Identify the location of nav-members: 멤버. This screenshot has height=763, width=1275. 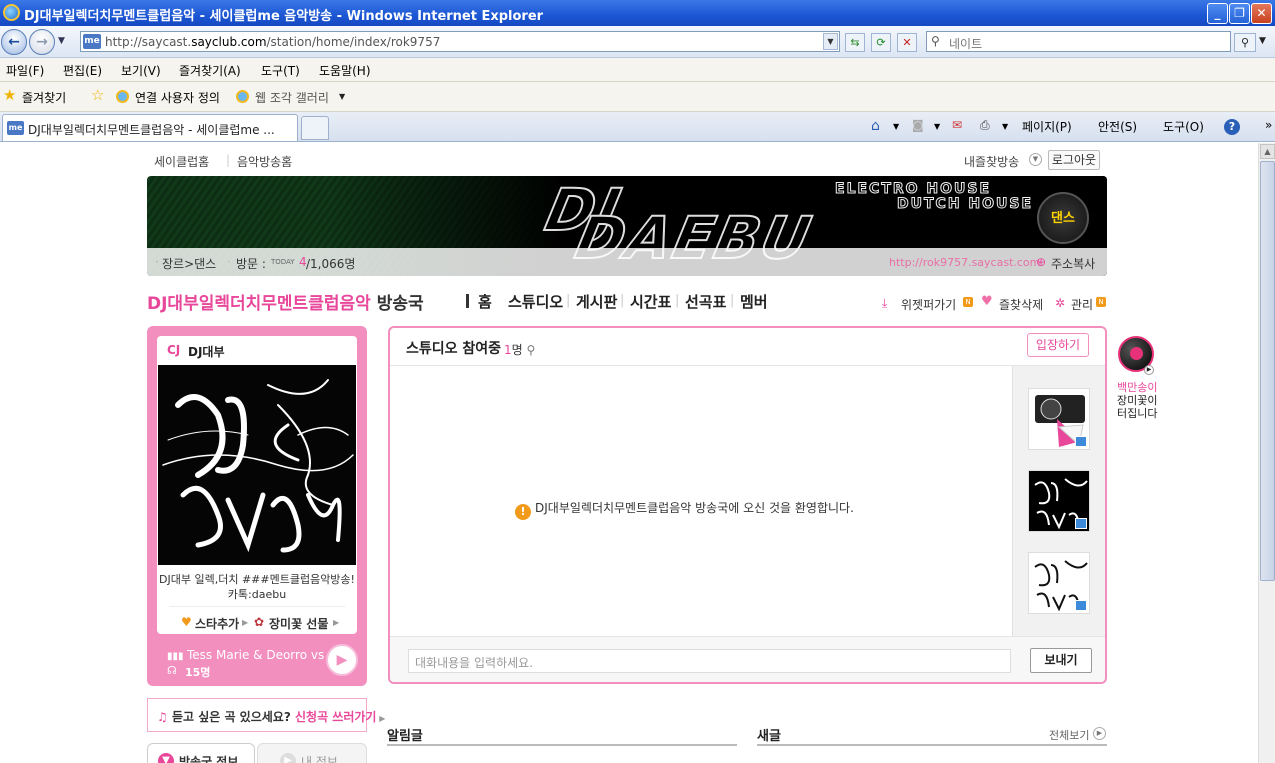
(754, 301).